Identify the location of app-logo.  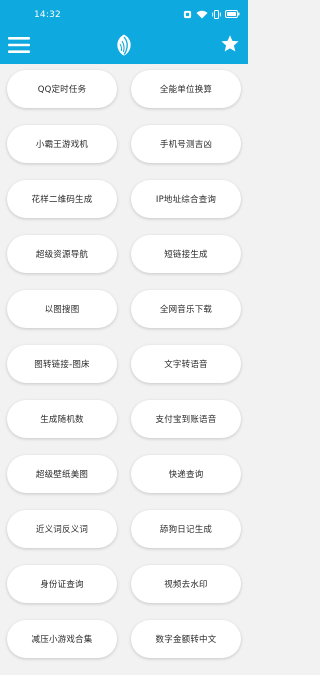
(124, 45).